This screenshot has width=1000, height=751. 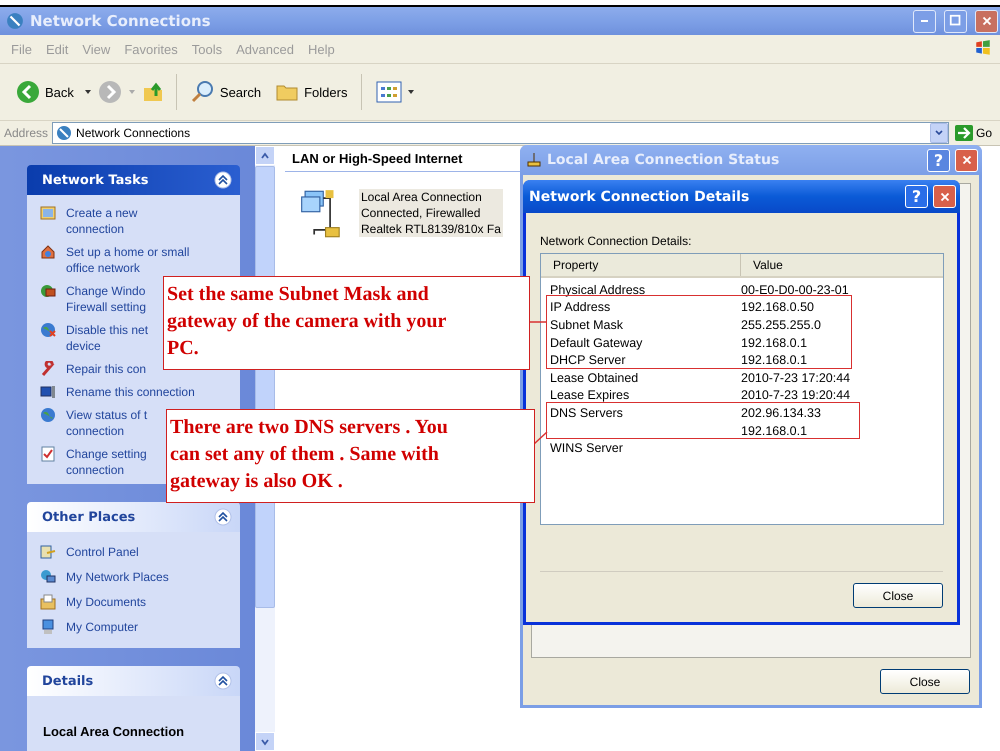 I want to click on property-cell: IP Address, so click(x=580, y=307).